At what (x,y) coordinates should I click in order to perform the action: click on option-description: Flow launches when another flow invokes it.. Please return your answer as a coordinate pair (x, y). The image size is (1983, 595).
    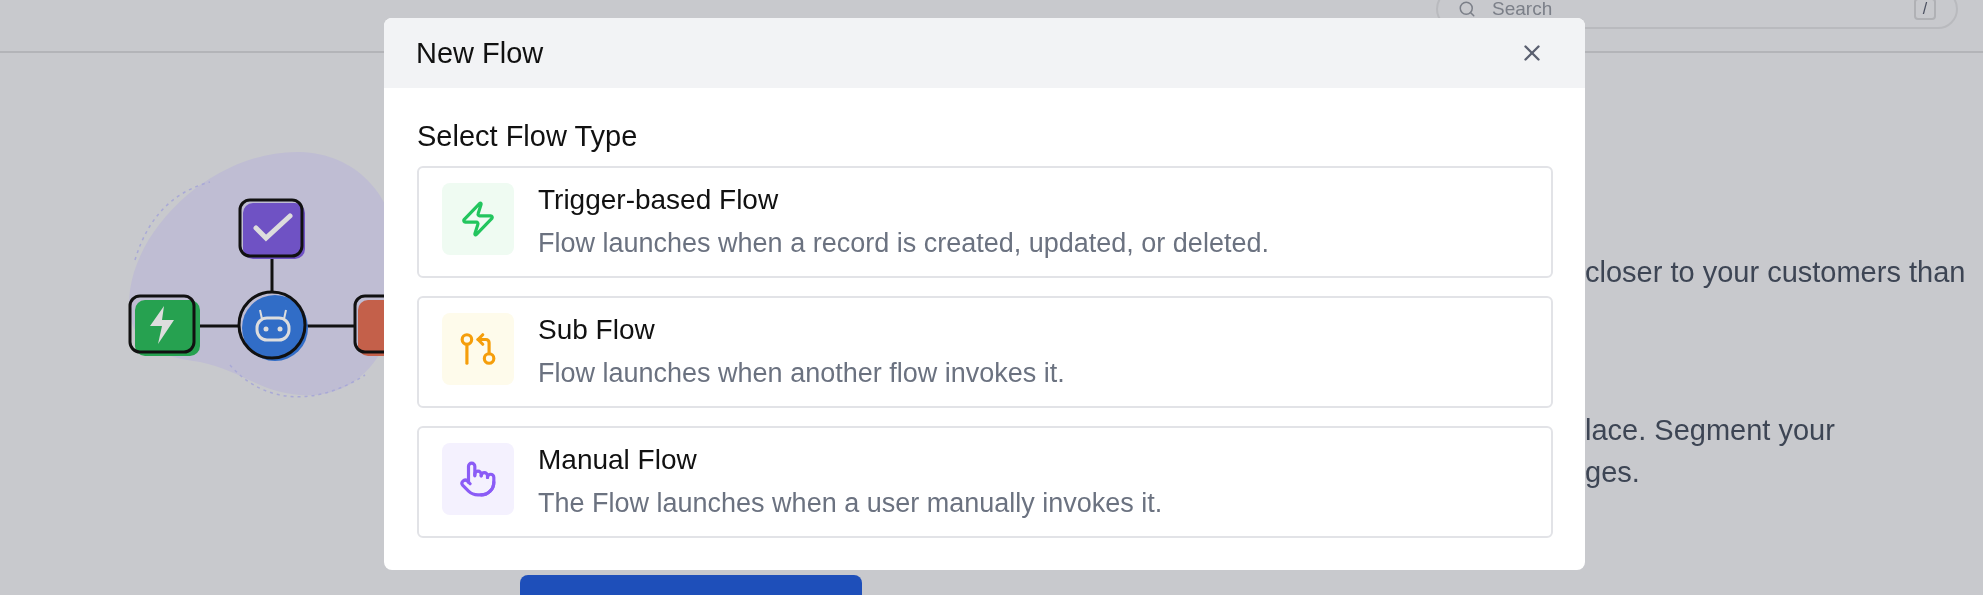
    Looking at the image, I should click on (801, 373).